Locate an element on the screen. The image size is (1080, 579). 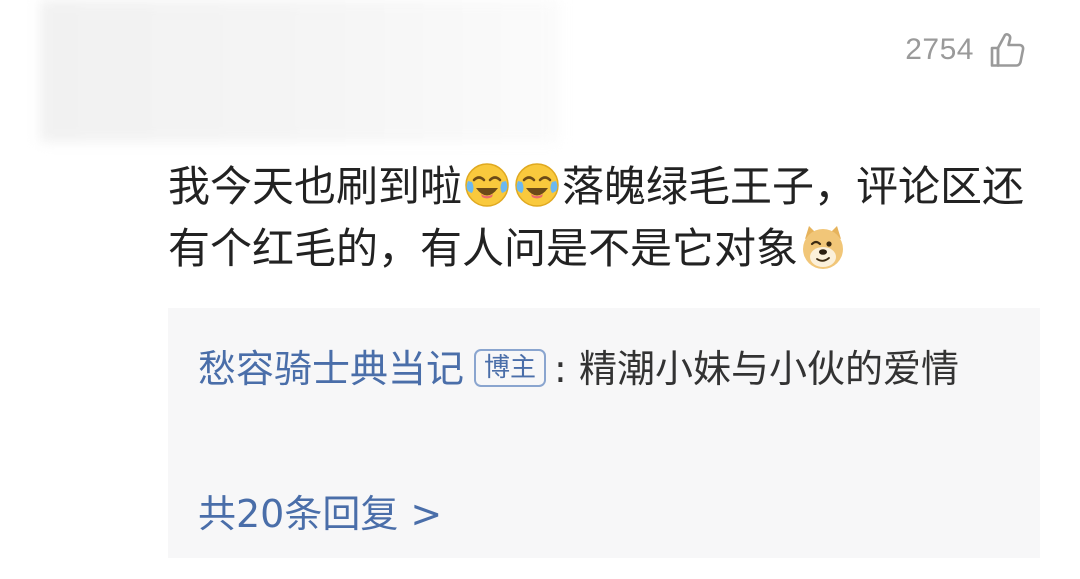
like-area: 2754 is located at coordinates (966, 50).